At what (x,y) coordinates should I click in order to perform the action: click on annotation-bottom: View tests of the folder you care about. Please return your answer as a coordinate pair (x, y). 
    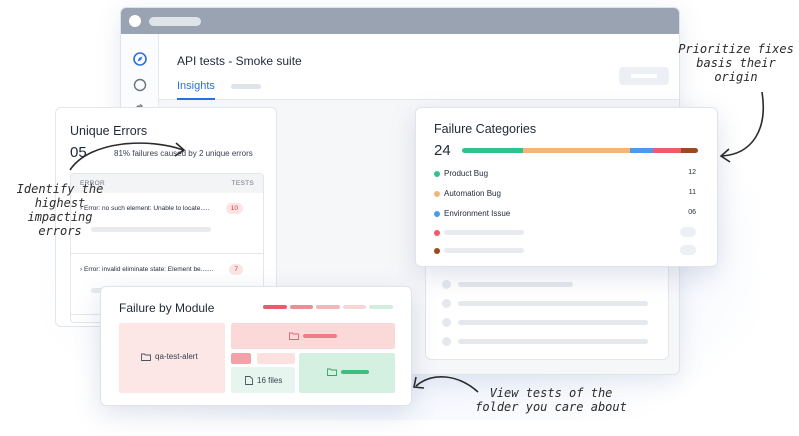
    Looking at the image, I should click on (551, 400).